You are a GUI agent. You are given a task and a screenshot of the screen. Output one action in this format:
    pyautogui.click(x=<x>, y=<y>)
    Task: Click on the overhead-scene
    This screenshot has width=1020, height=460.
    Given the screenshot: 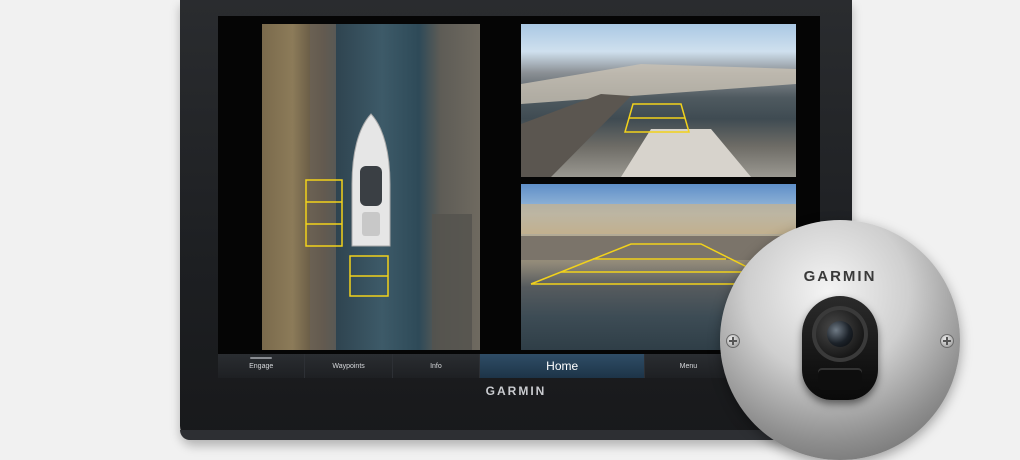 What is the action you would take?
    pyautogui.click(x=388, y=187)
    